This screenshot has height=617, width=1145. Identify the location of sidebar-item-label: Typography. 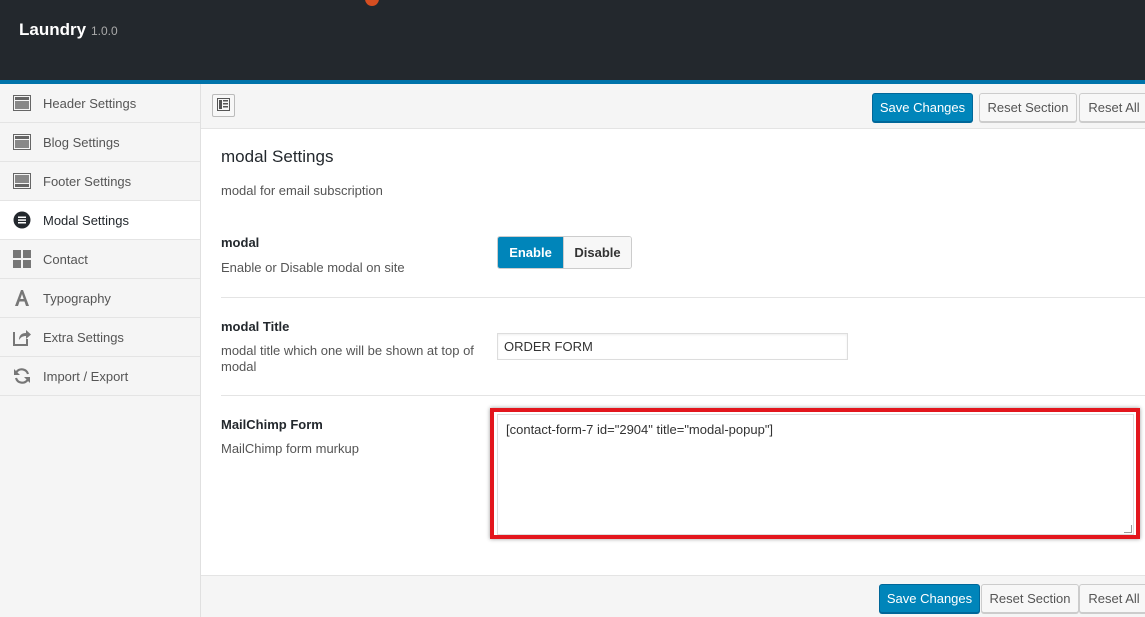
(77, 298).